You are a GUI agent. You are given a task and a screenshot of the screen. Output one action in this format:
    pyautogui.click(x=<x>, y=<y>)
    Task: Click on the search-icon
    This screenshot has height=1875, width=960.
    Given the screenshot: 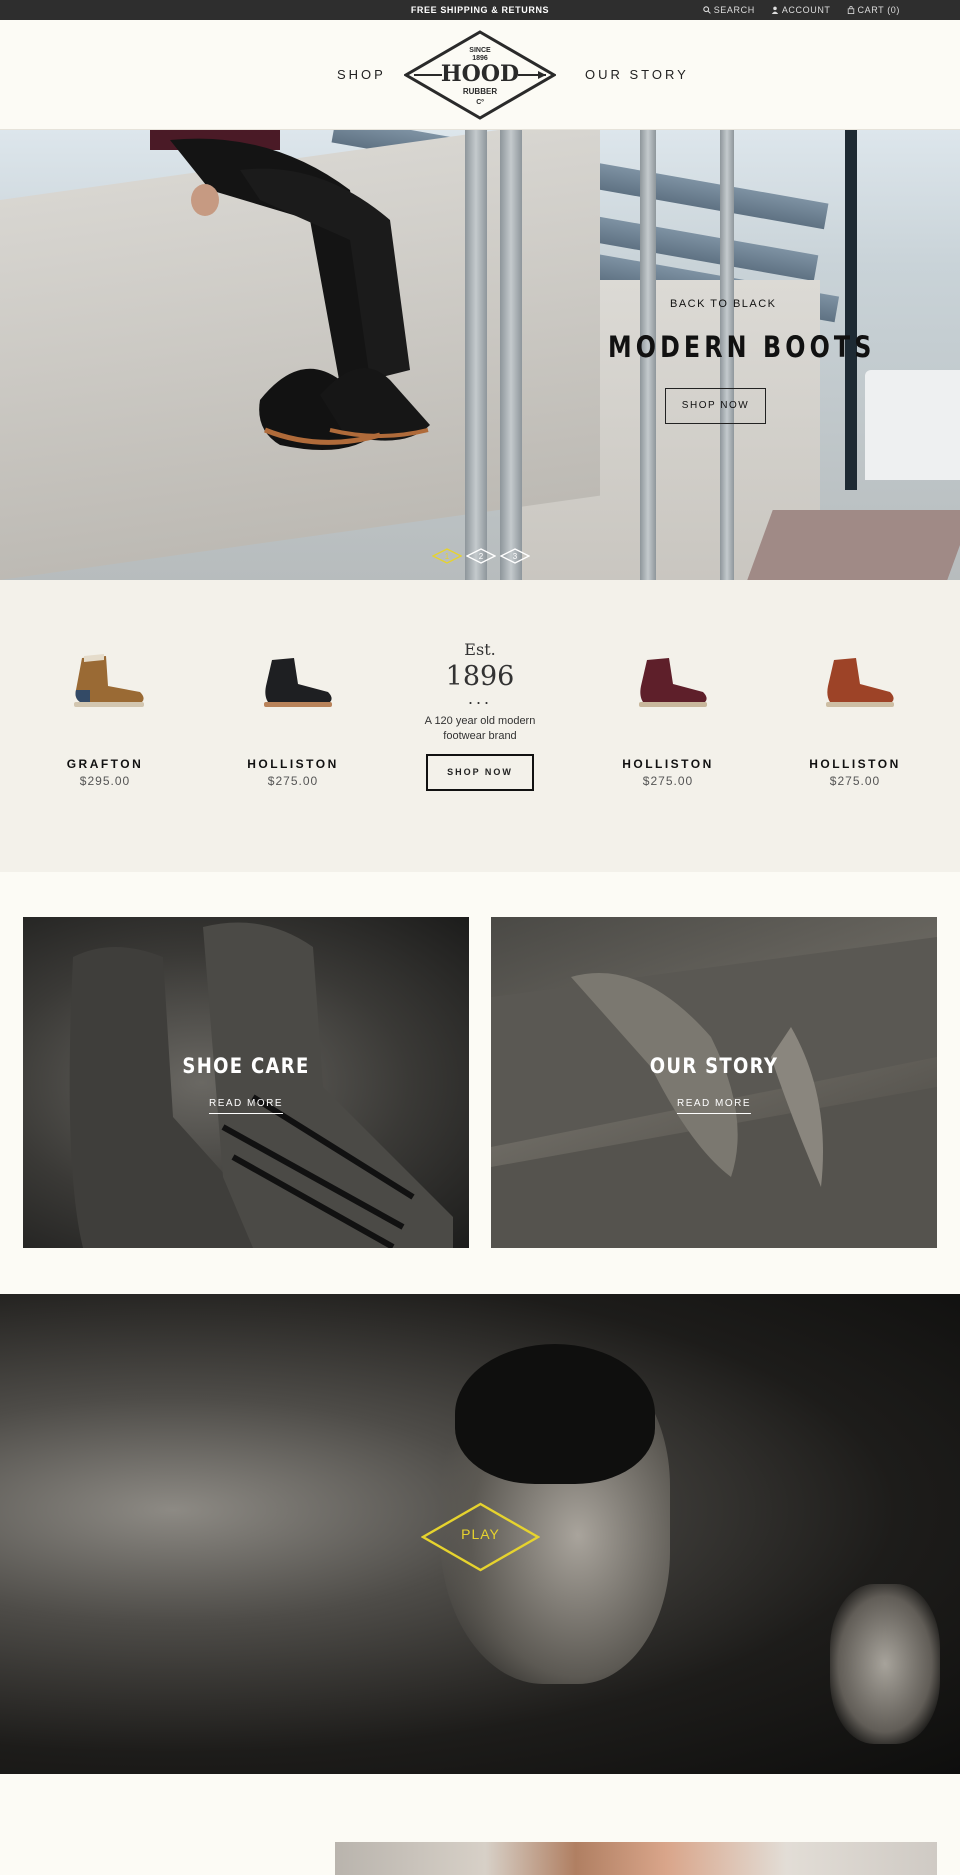 What is the action you would take?
    pyautogui.click(x=706, y=10)
    